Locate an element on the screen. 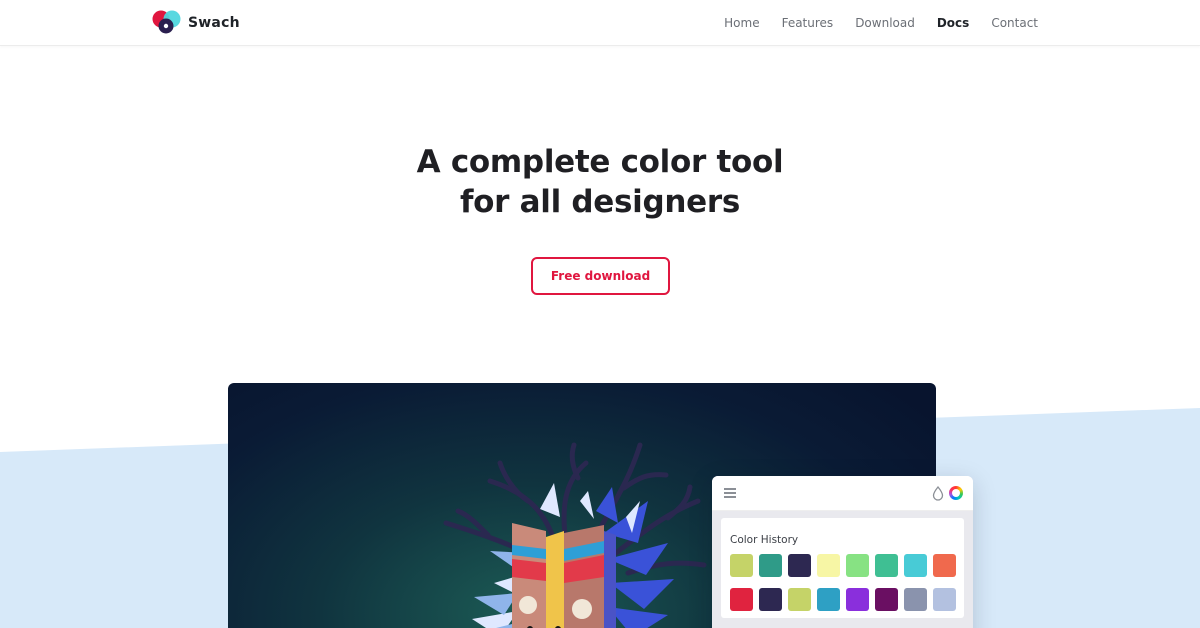 The width and height of the screenshot is (1200, 628). brand-name: Swach is located at coordinates (214, 23).